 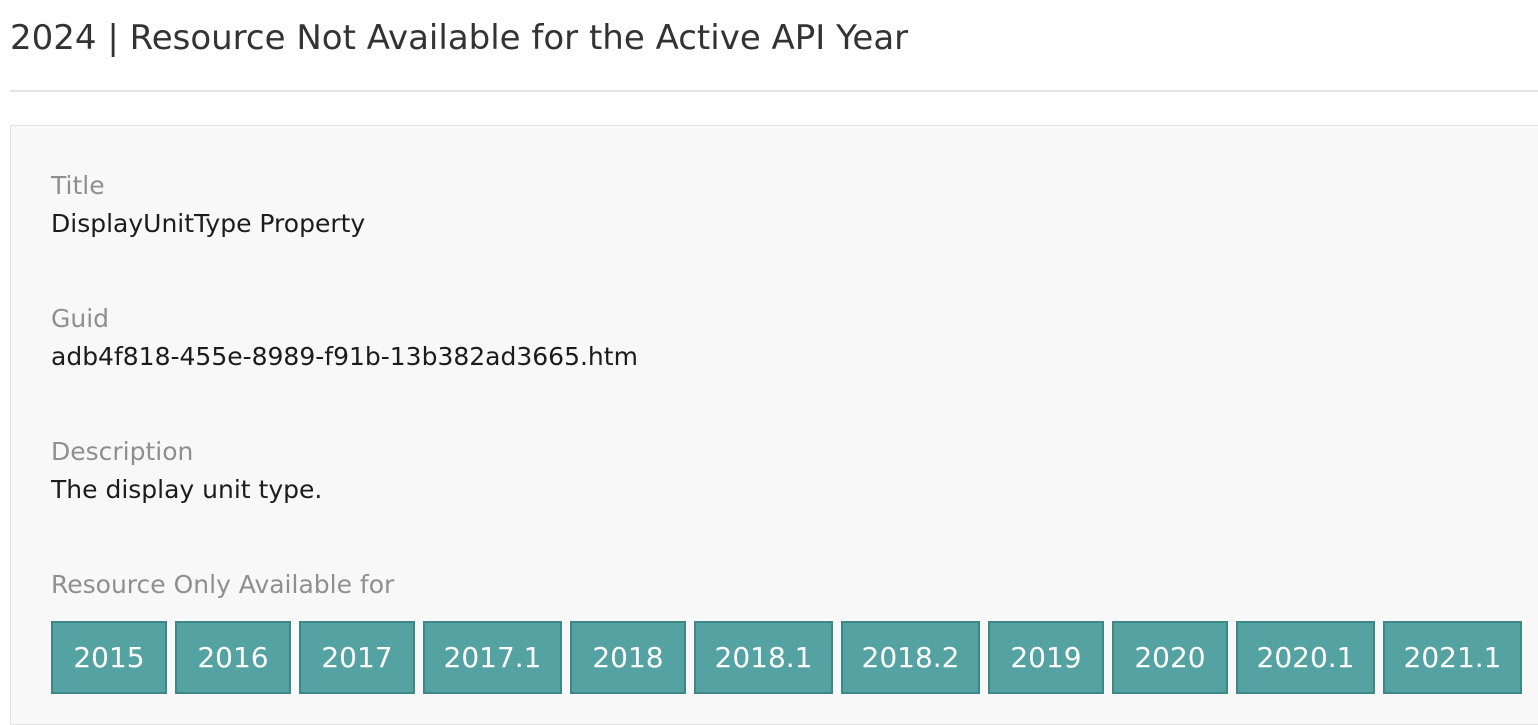 I want to click on title-field: Title DisplayUnitType Property, so click(x=208, y=206).